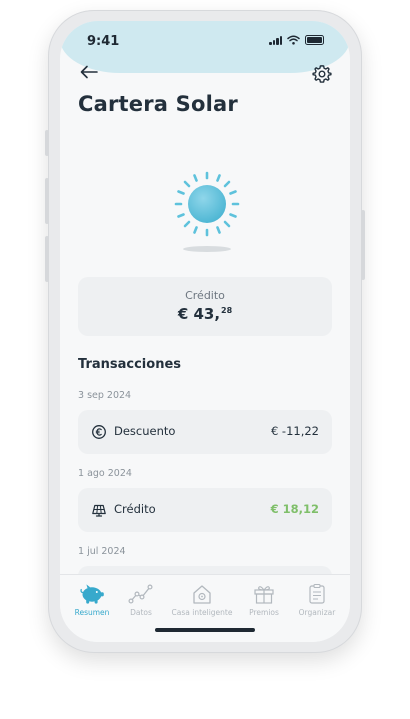 The image size is (410, 719). I want to click on transaction-row: Descuento € -11,22, so click(205, 432).